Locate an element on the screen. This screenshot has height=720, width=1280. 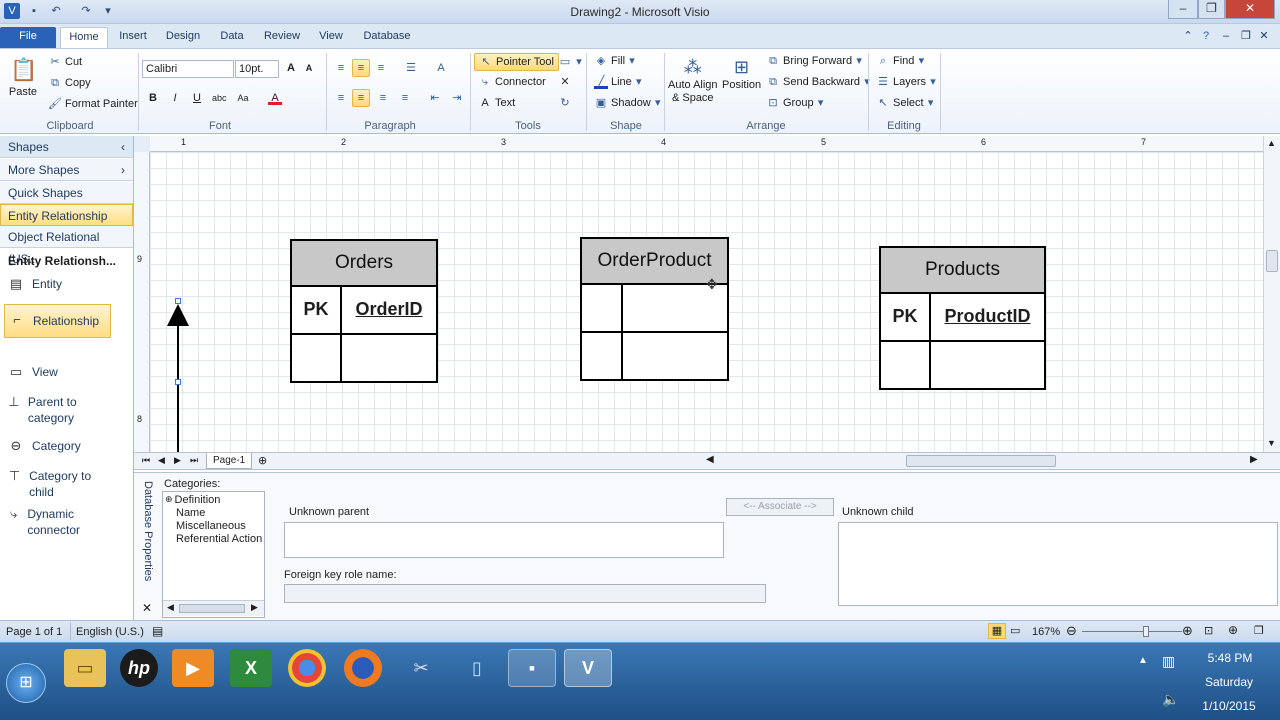
tab-view: View is located at coordinates (331, 37).